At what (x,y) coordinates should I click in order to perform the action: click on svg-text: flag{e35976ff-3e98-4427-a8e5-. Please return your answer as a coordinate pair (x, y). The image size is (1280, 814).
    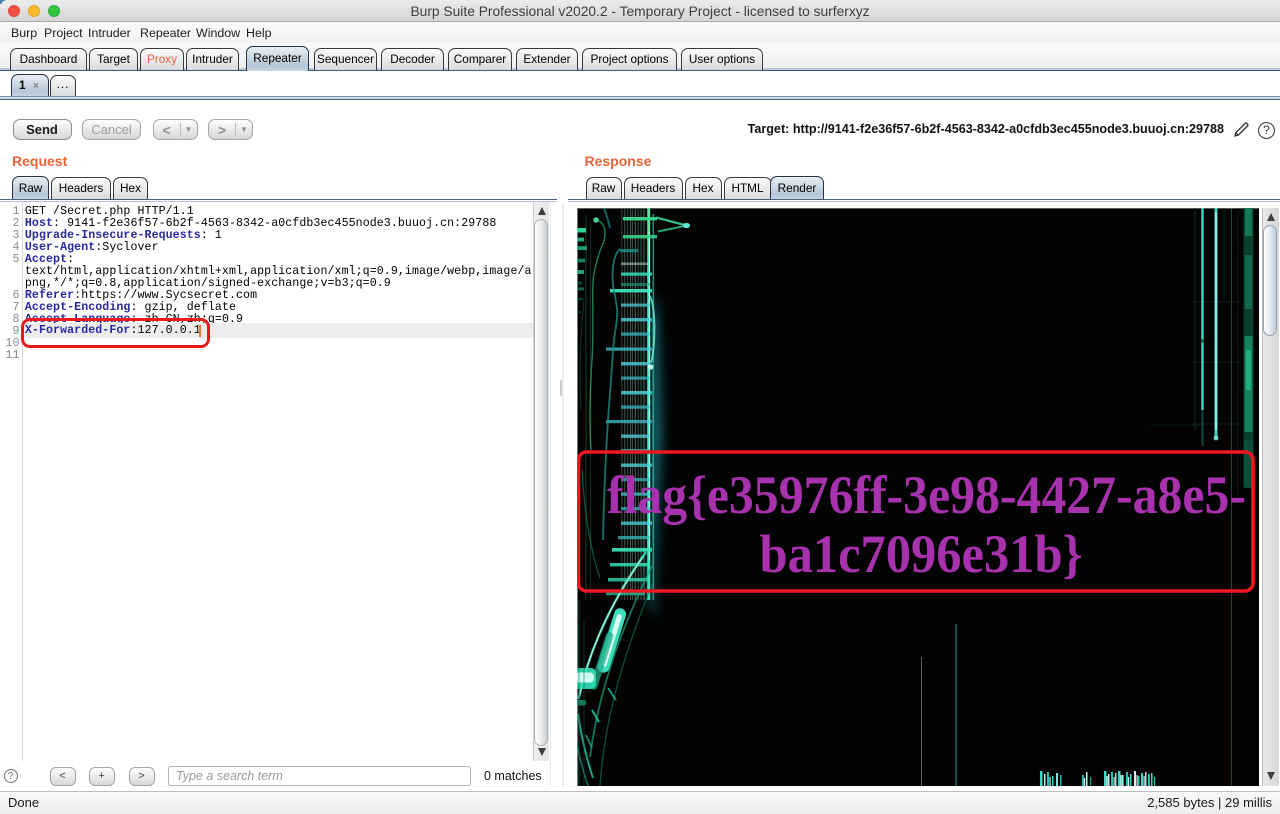
    Looking at the image, I should click on (926, 495).